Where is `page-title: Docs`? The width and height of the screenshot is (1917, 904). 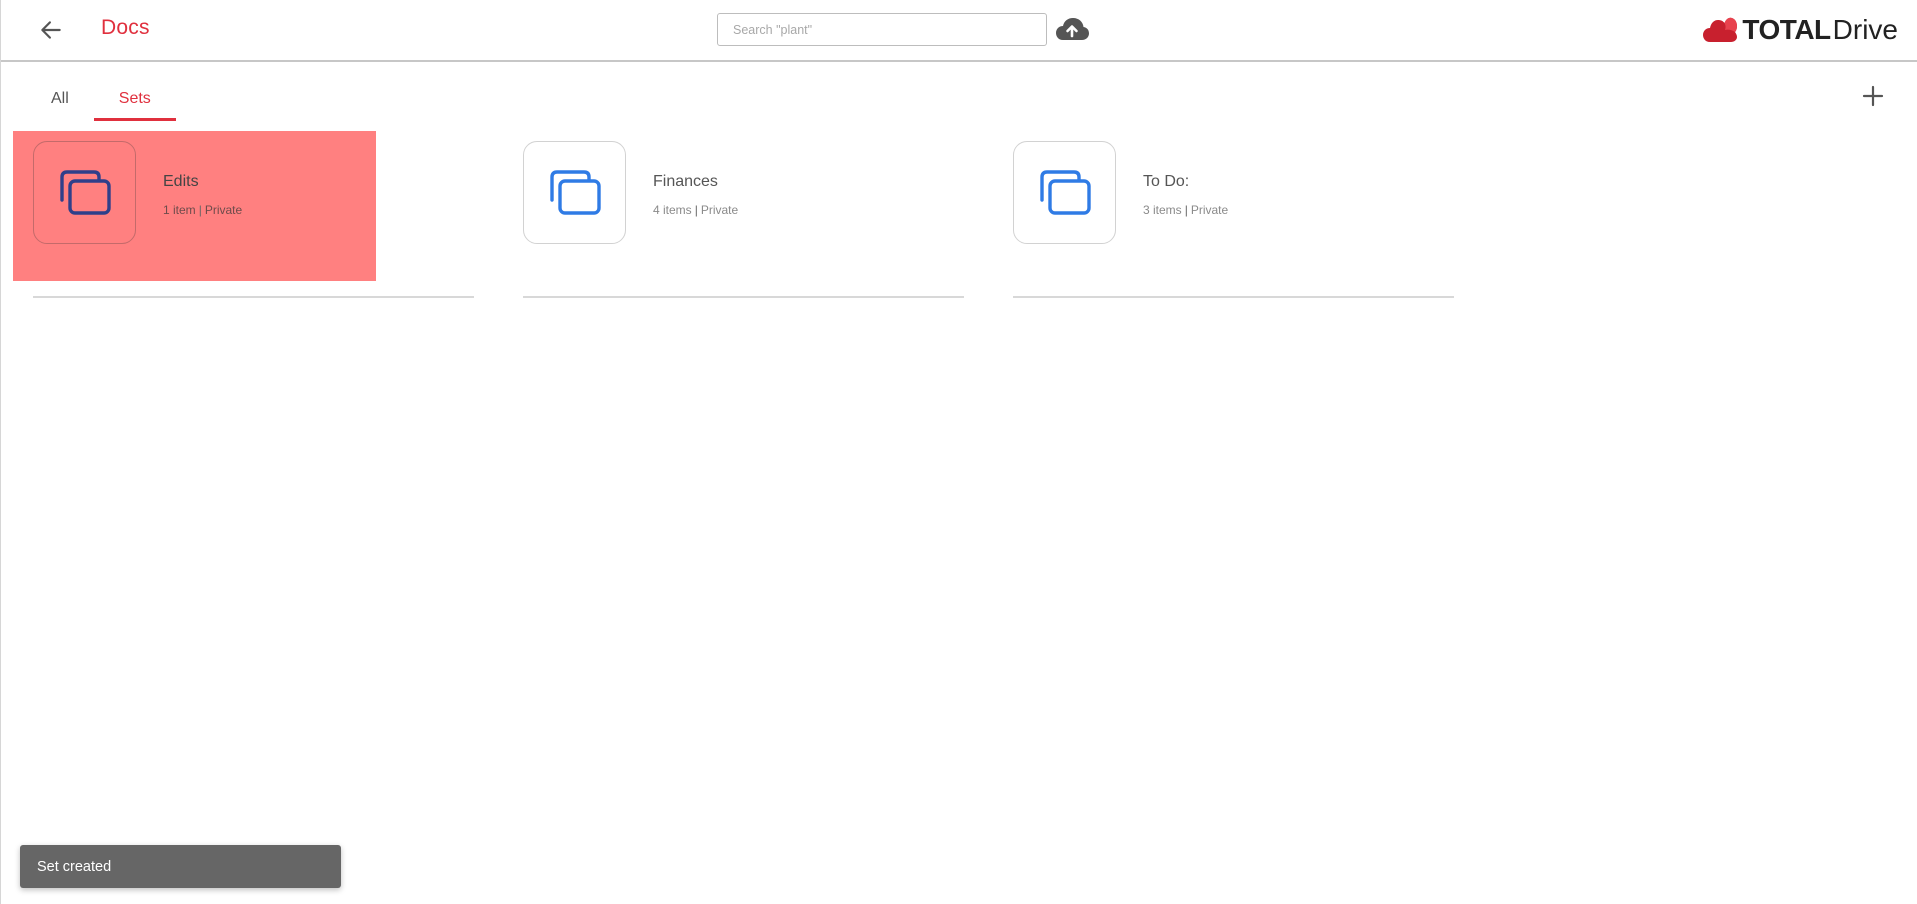 page-title: Docs is located at coordinates (125, 27).